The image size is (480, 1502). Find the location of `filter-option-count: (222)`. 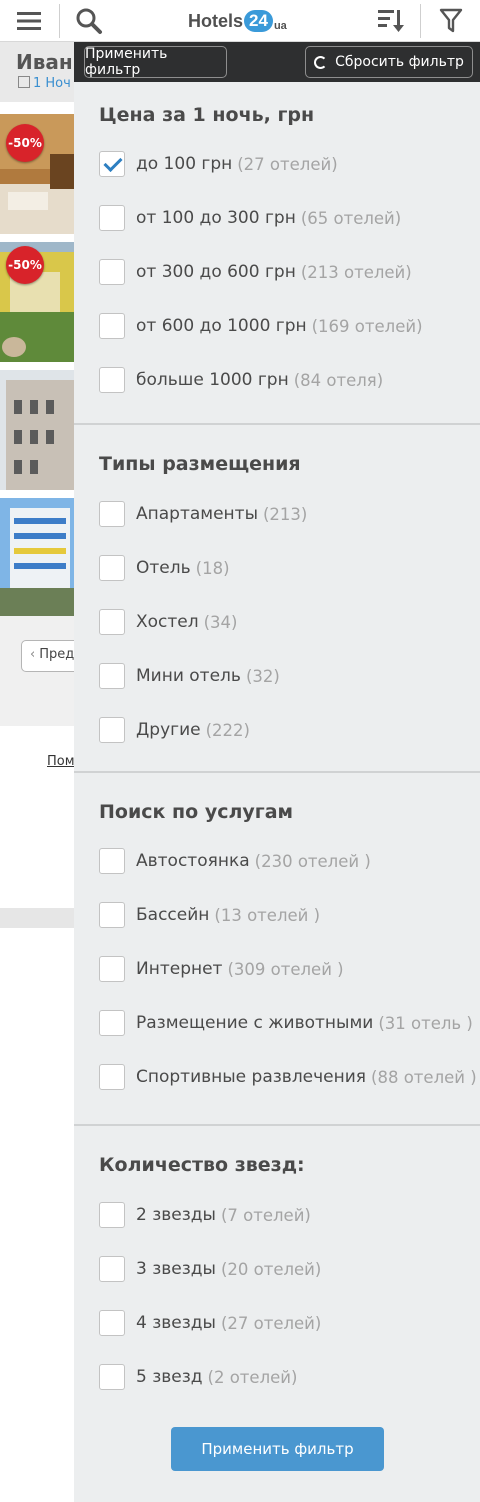

filter-option-count: (222) is located at coordinates (227, 730).